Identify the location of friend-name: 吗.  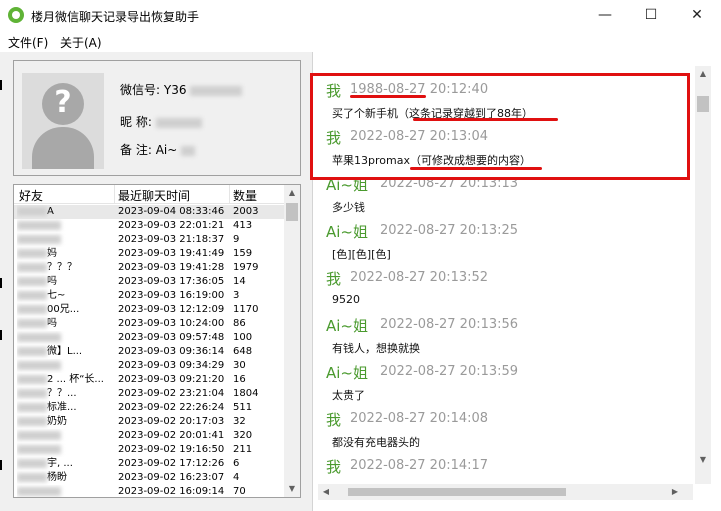
(65, 324).